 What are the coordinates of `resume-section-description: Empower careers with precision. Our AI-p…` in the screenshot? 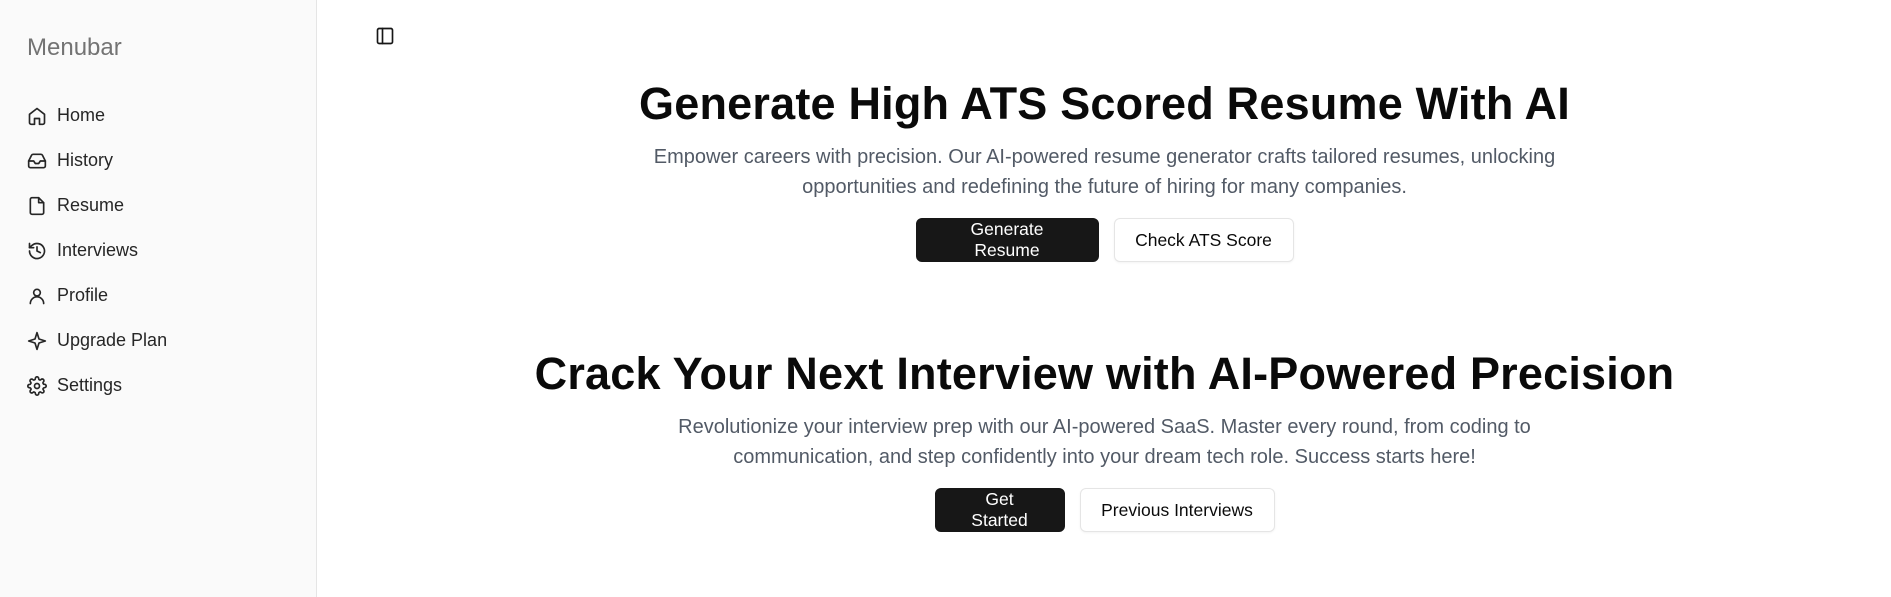 It's located at (1104, 172).